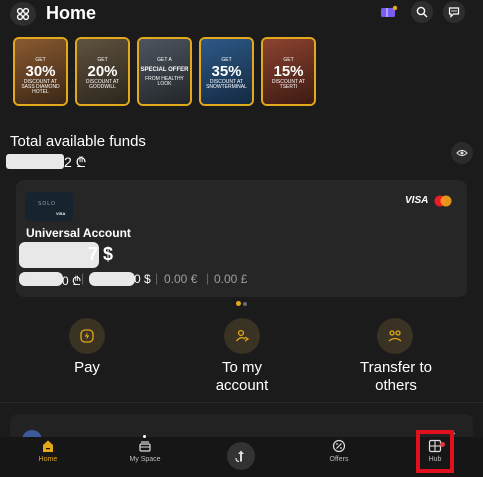 The image size is (483, 477). I want to click on nav-my-space-label: My Space, so click(145, 459).